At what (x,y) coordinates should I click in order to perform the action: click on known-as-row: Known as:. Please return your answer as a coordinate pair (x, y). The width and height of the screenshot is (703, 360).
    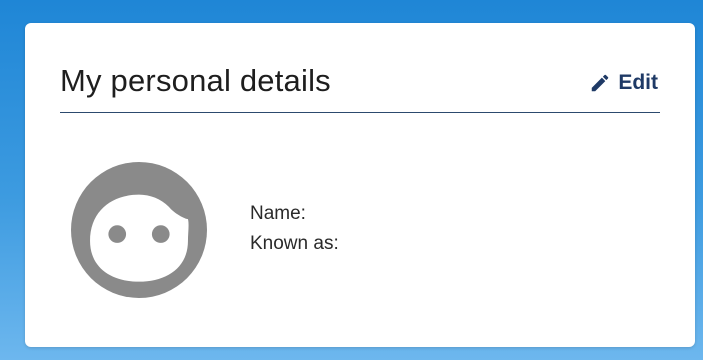
    Looking at the image, I should click on (298, 244).